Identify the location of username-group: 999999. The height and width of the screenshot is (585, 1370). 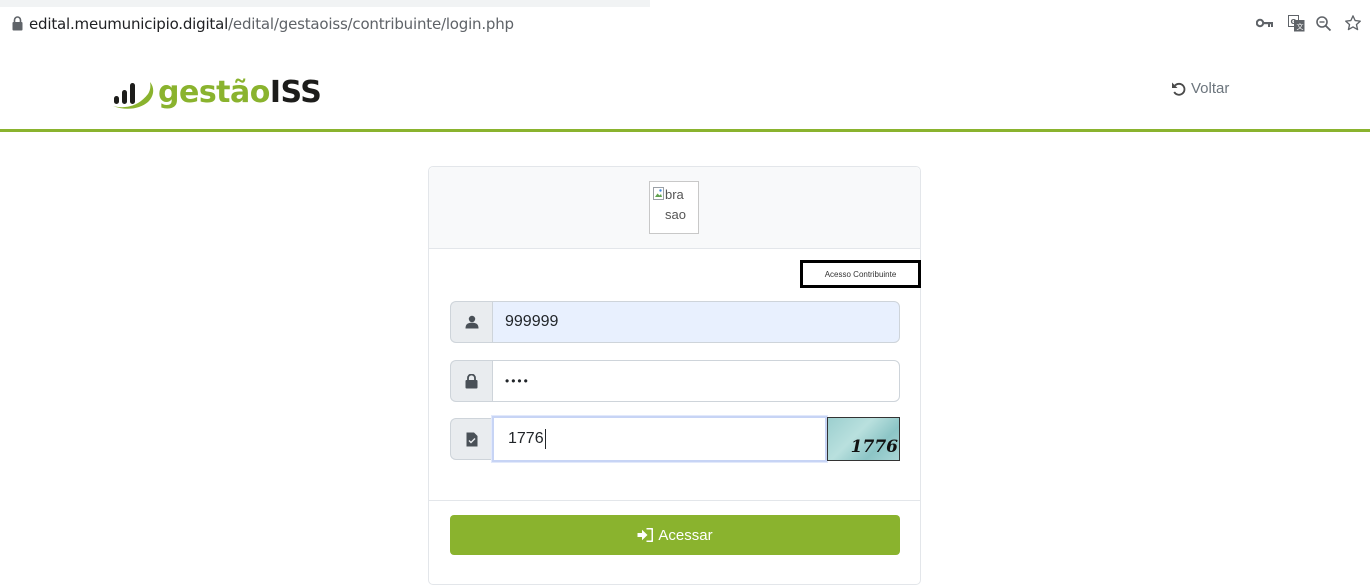
(675, 322).